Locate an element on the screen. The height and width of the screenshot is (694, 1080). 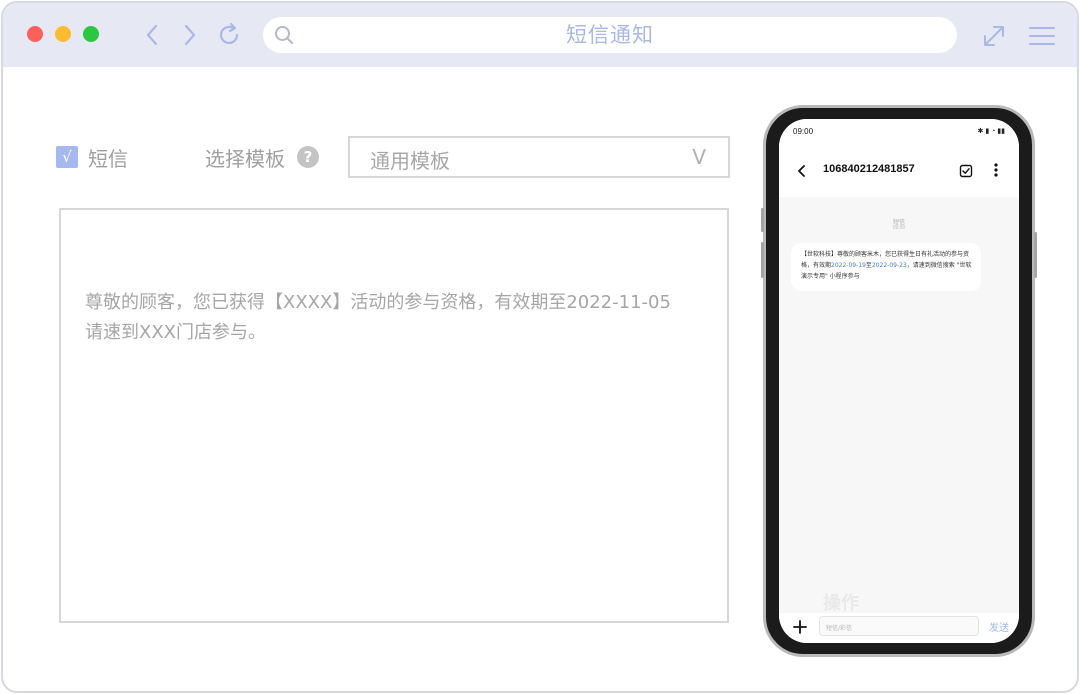
checklist-icon is located at coordinates (966, 170).